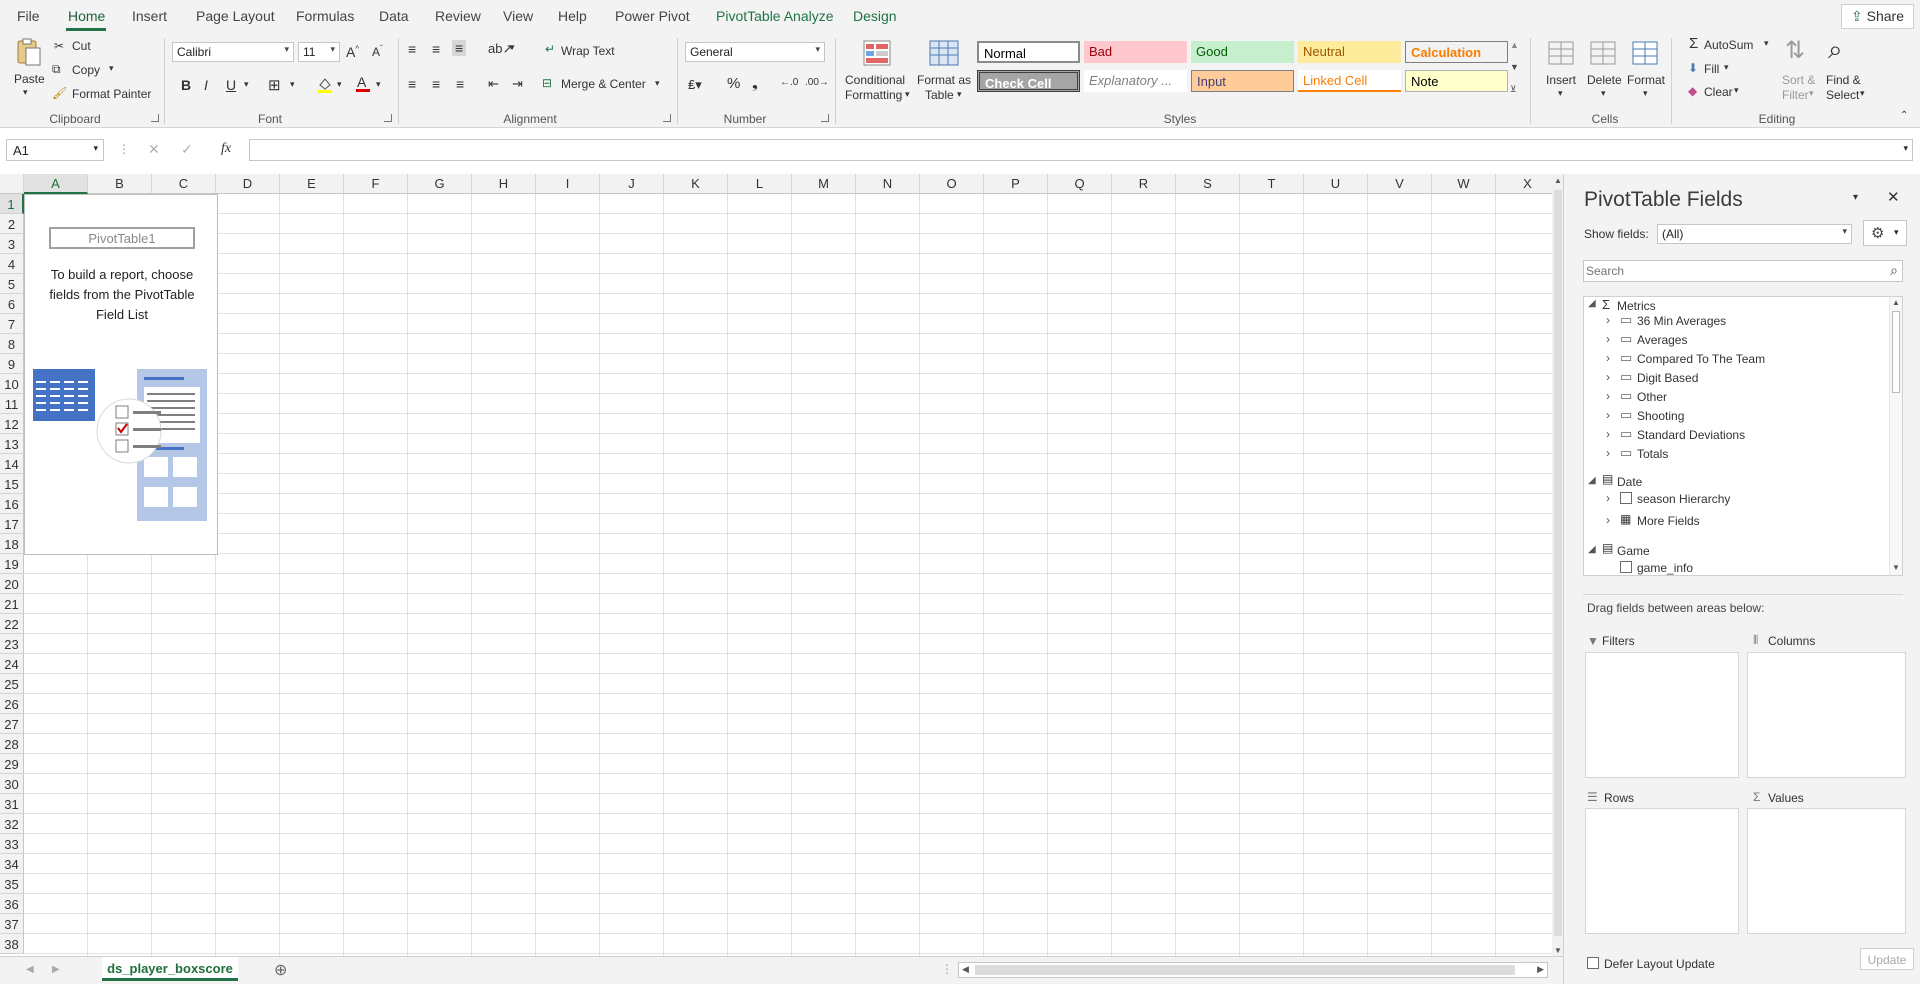 This screenshot has height=984, width=1920. Describe the element at coordinates (1456, 52) in the screenshot. I see `style-calculation: Calculation` at that location.